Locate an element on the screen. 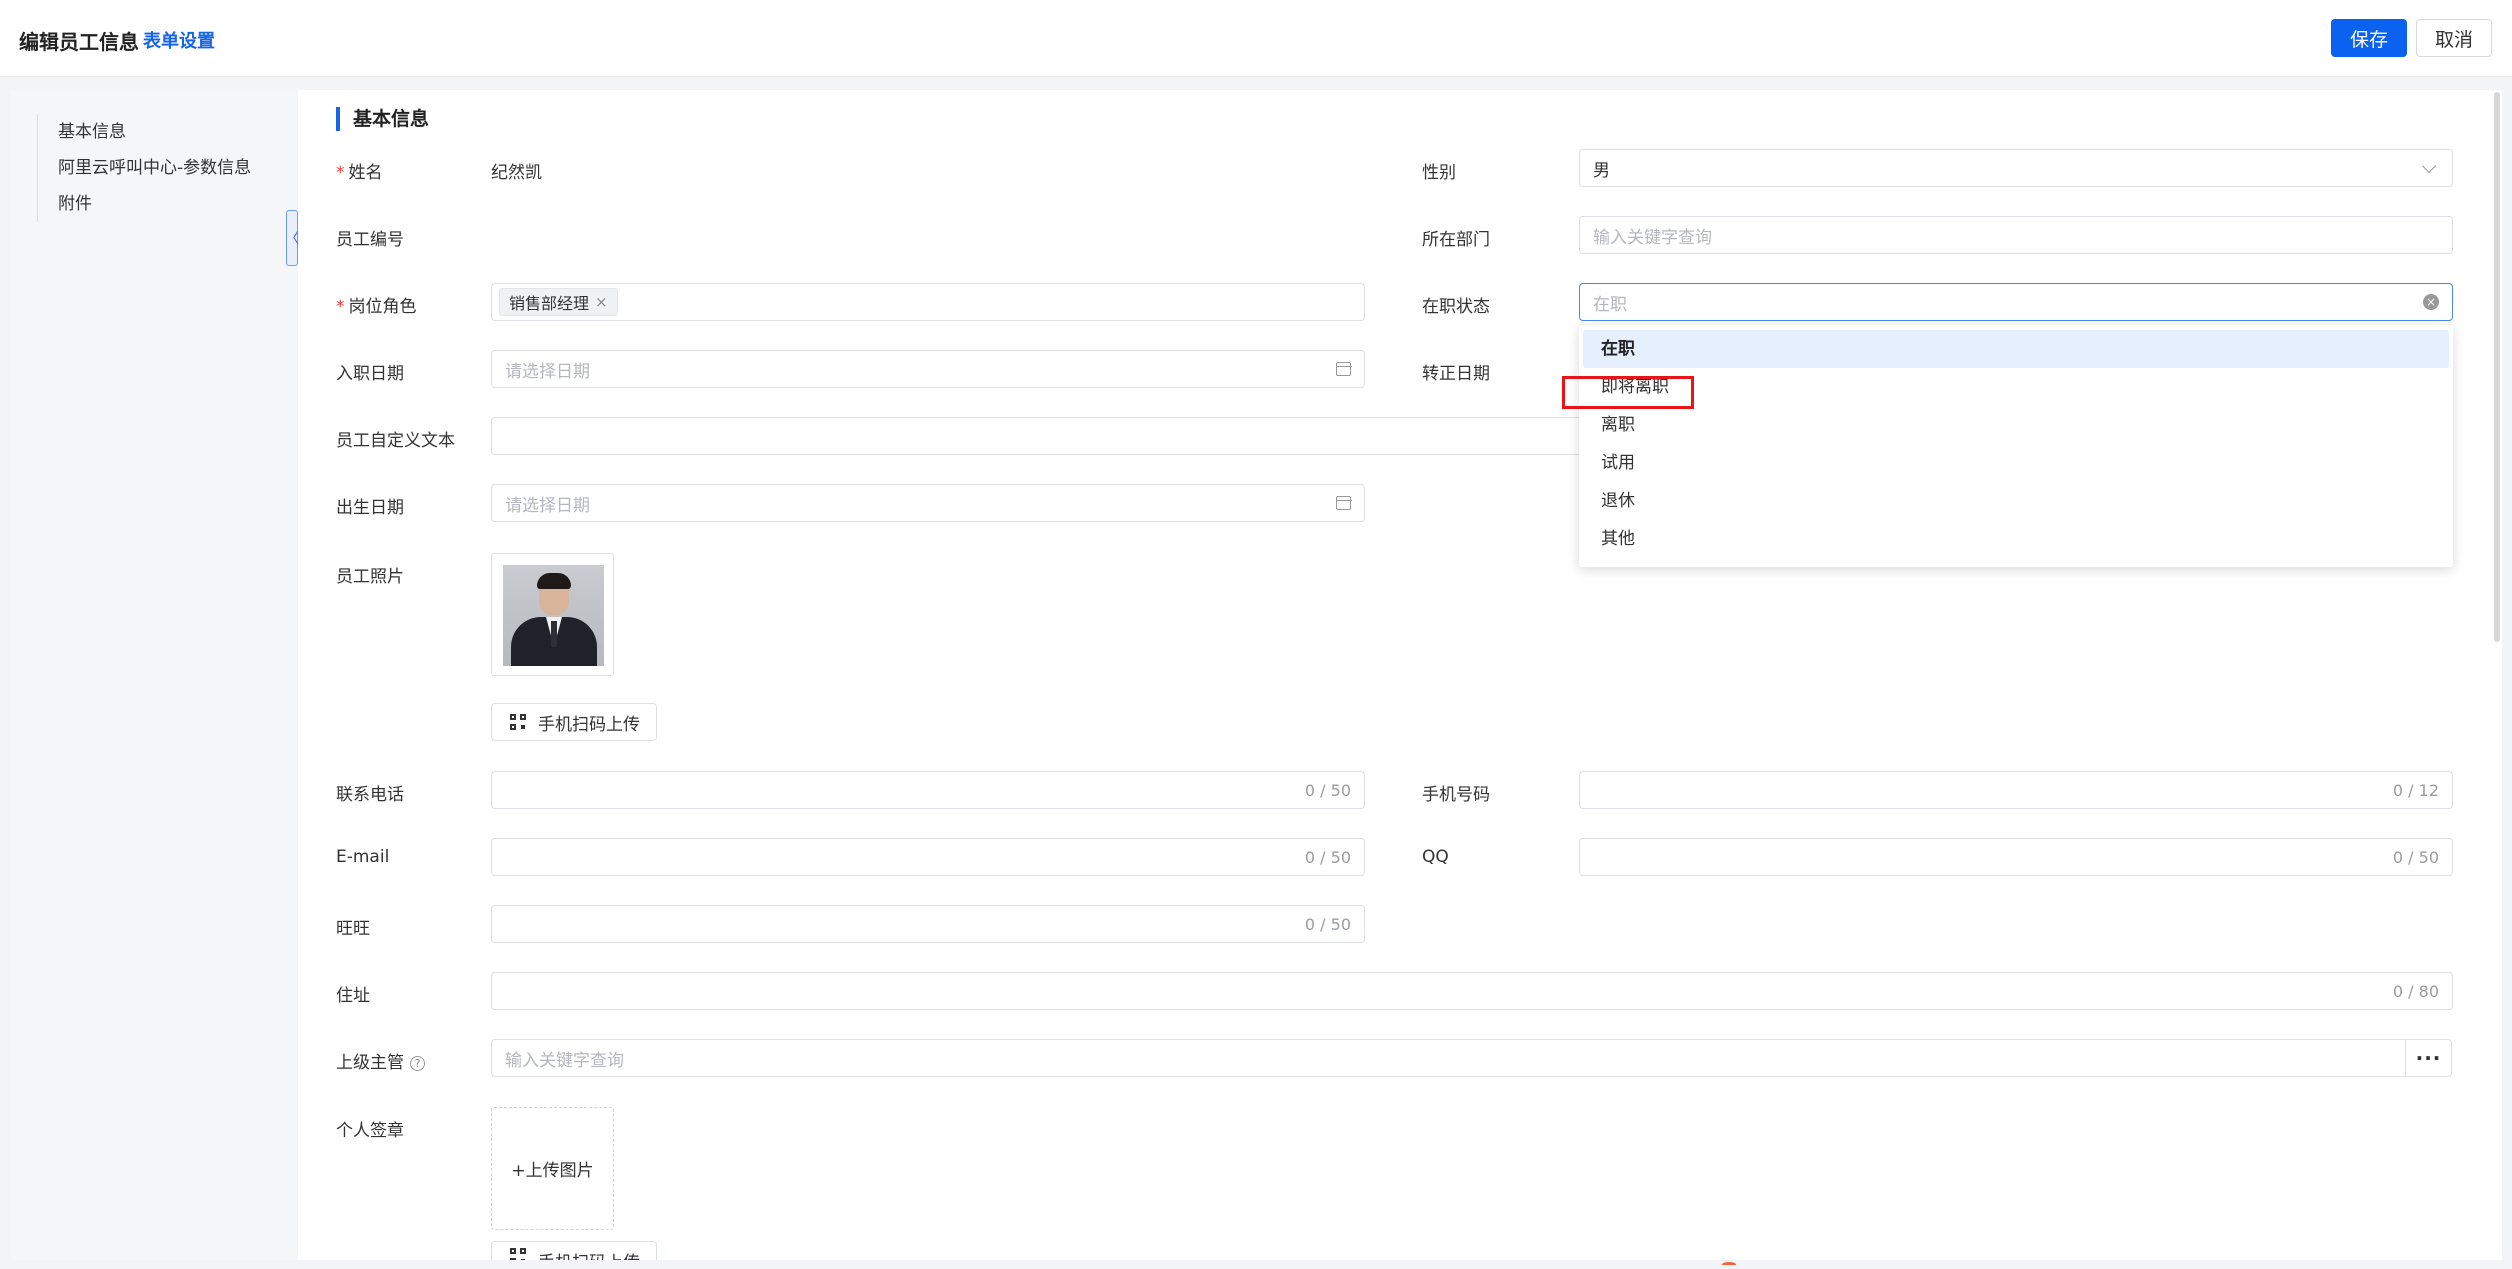 The image size is (2512, 1269). photo-image is located at coordinates (553, 615).